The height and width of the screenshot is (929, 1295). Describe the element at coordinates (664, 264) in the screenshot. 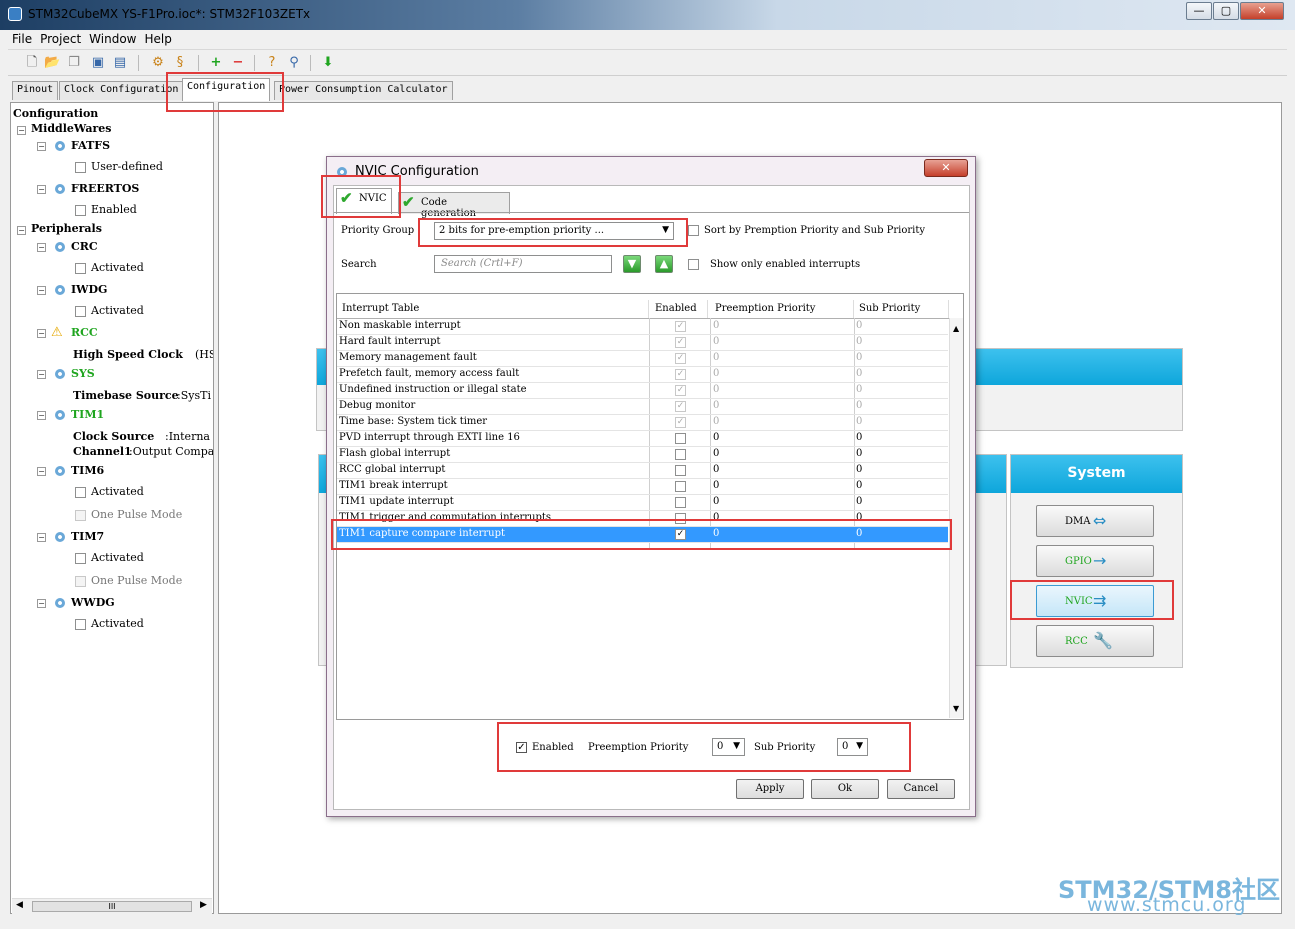

I see `search-prev-arrow-icon: ▲` at that location.